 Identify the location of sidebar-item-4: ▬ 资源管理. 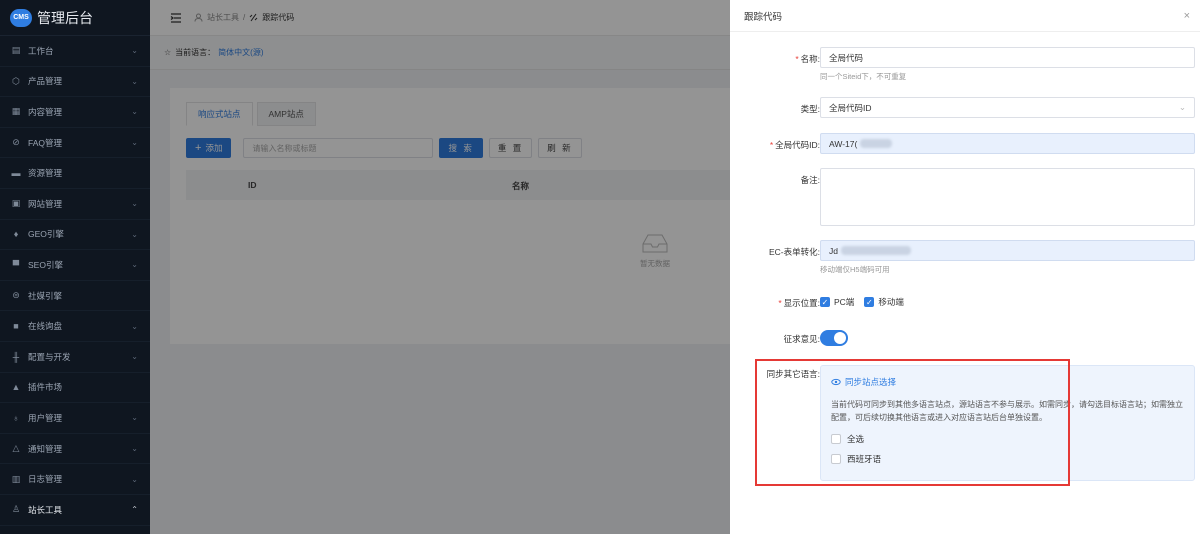
(75, 173).